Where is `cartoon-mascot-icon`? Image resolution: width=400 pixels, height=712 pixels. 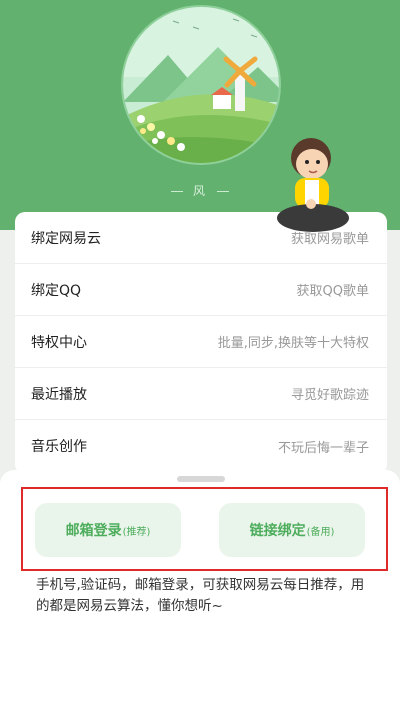 cartoon-mascot-icon is located at coordinates (315, 187).